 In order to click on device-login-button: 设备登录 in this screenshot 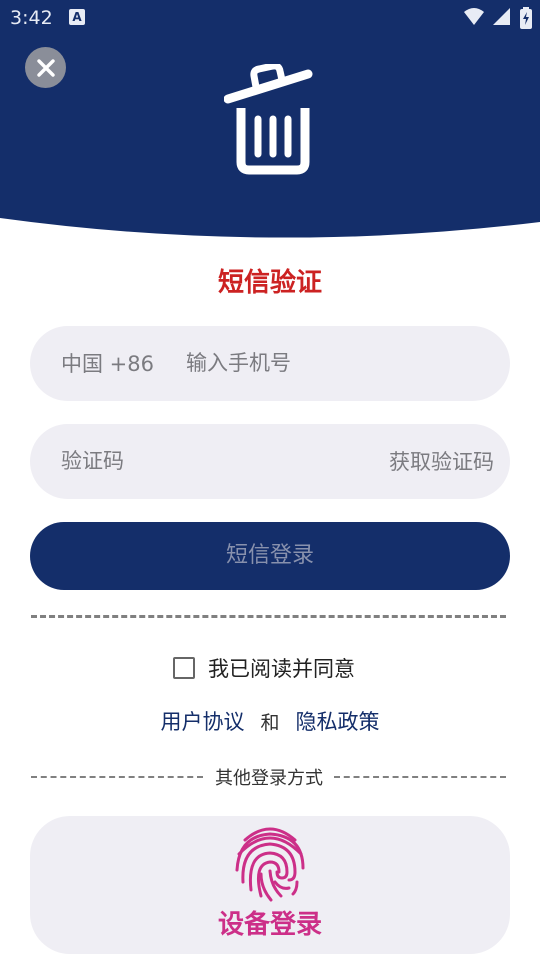, I will do `click(270, 885)`.